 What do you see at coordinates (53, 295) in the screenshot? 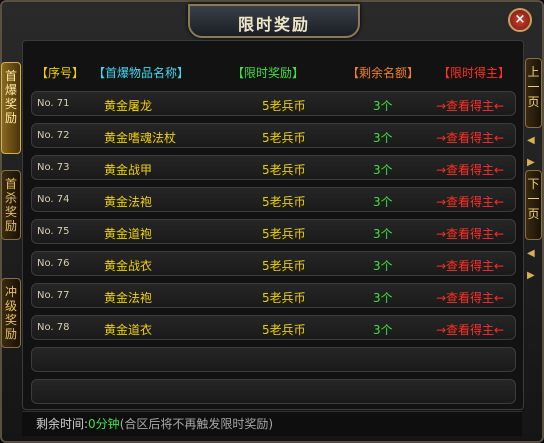
I see `row-no: No. 77` at bounding box center [53, 295].